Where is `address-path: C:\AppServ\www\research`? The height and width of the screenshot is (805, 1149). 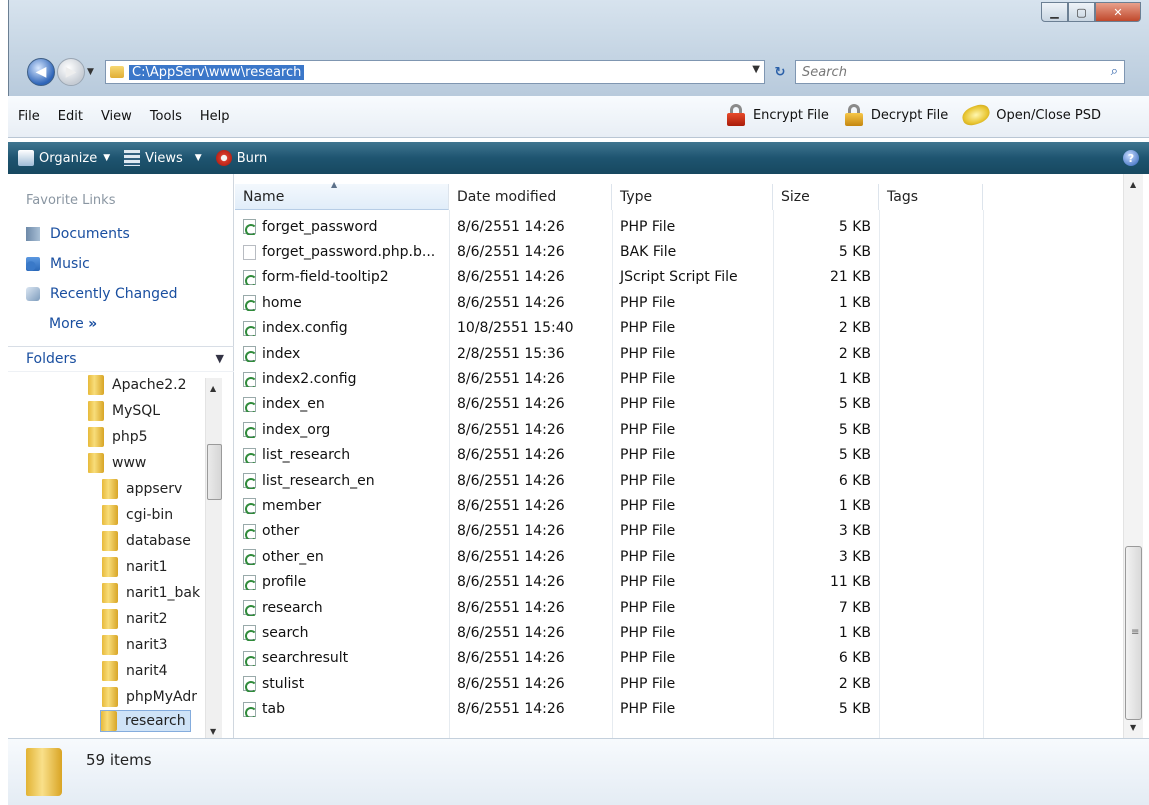 address-path: C:\AppServ\www\research is located at coordinates (217, 72).